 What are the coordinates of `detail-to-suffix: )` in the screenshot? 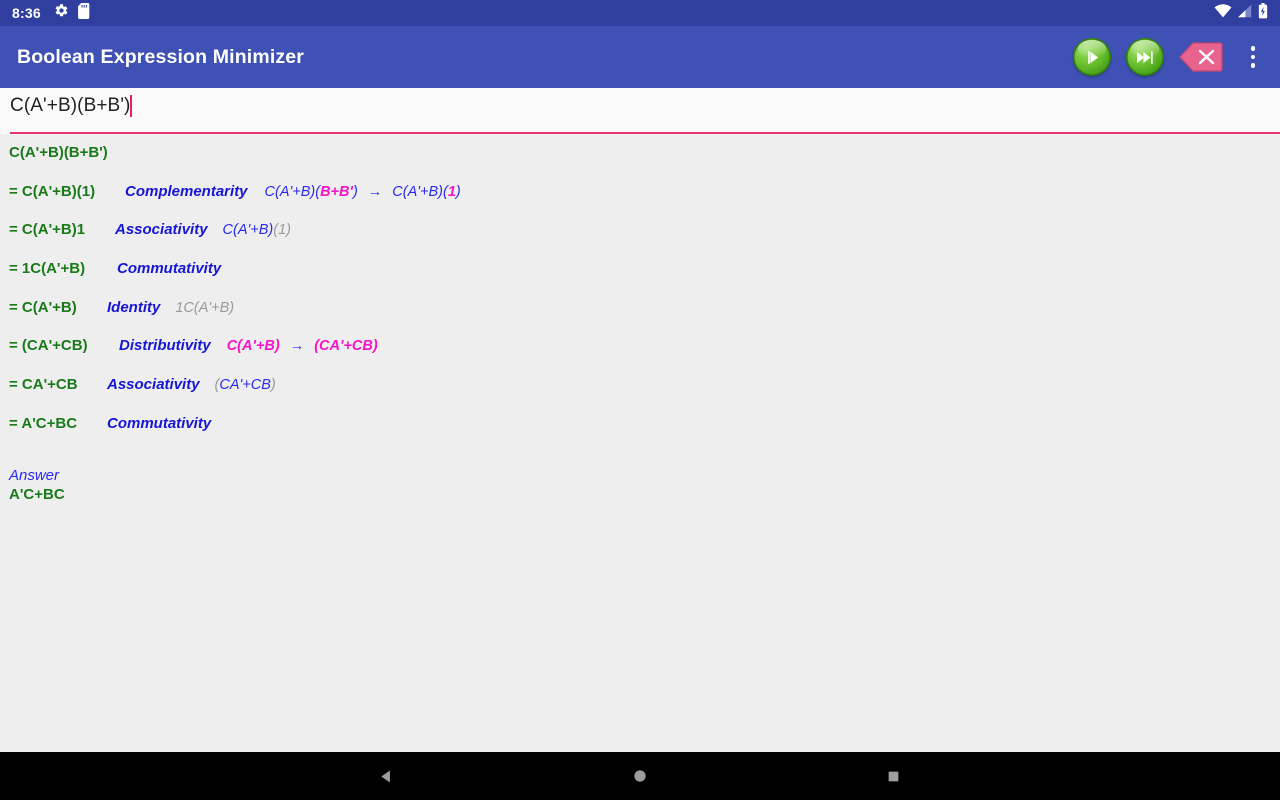 It's located at (458, 191).